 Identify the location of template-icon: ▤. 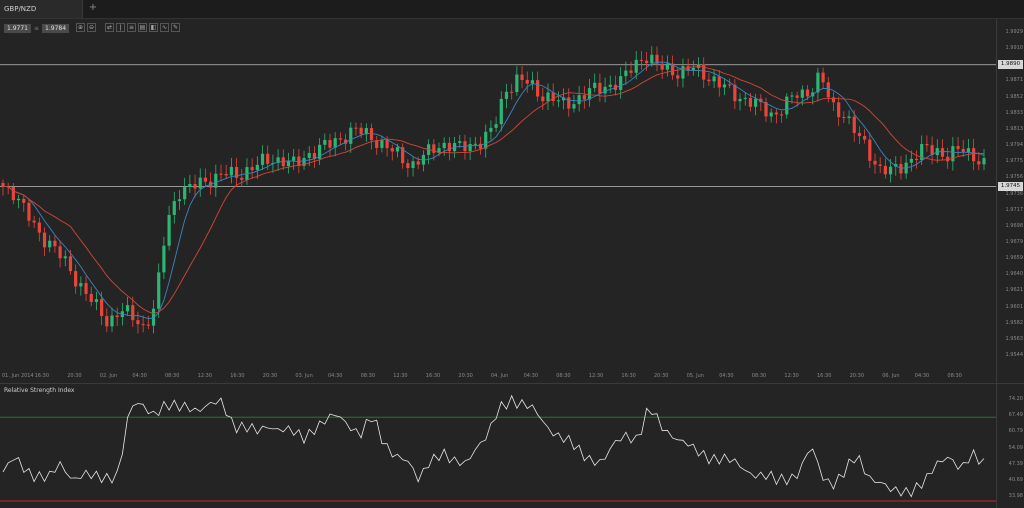
(142, 27).